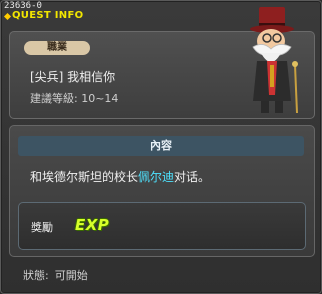  What do you see at coordinates (57, 48) in the screenshot?
I see `job-badge: 職業` at bounding box center [57, 48].